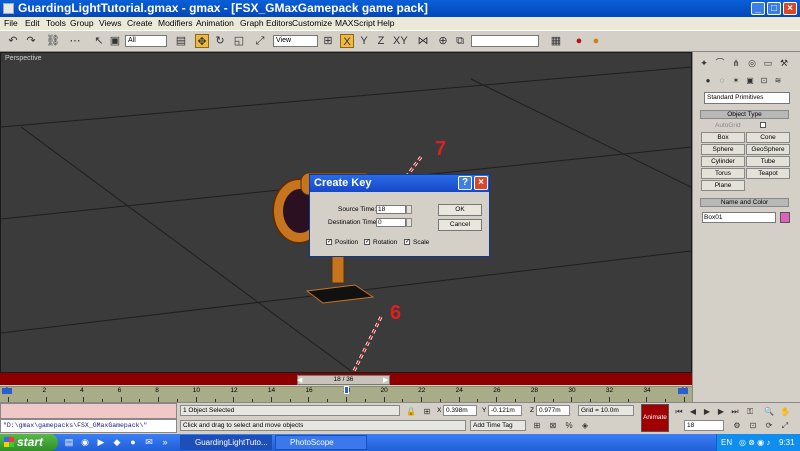  What do you see at coordinates (367, 242) in the screenshot?
I see `rotation-checkbox: ✓` at bounding box center [367, 242].